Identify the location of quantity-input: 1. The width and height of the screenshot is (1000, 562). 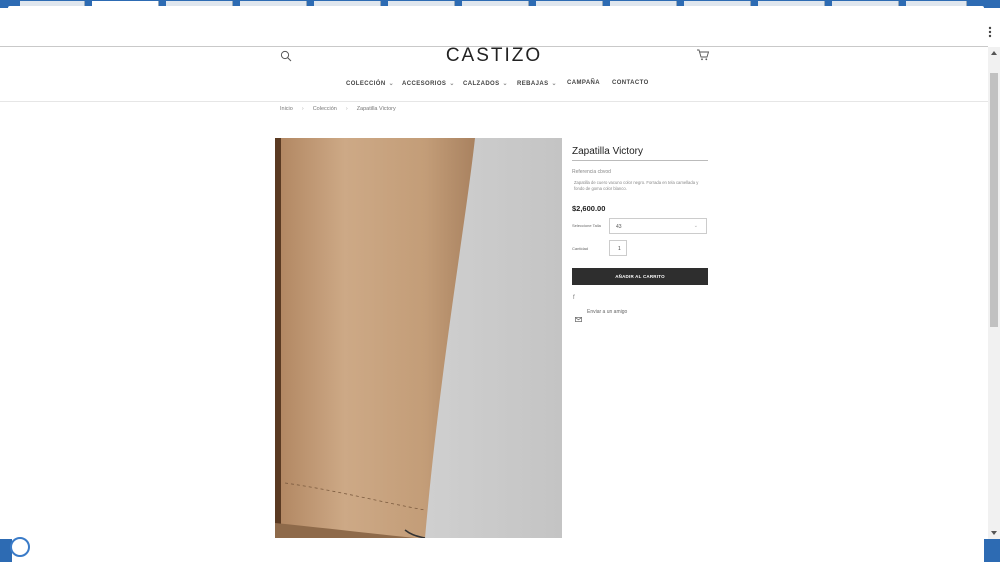
(618, 248).